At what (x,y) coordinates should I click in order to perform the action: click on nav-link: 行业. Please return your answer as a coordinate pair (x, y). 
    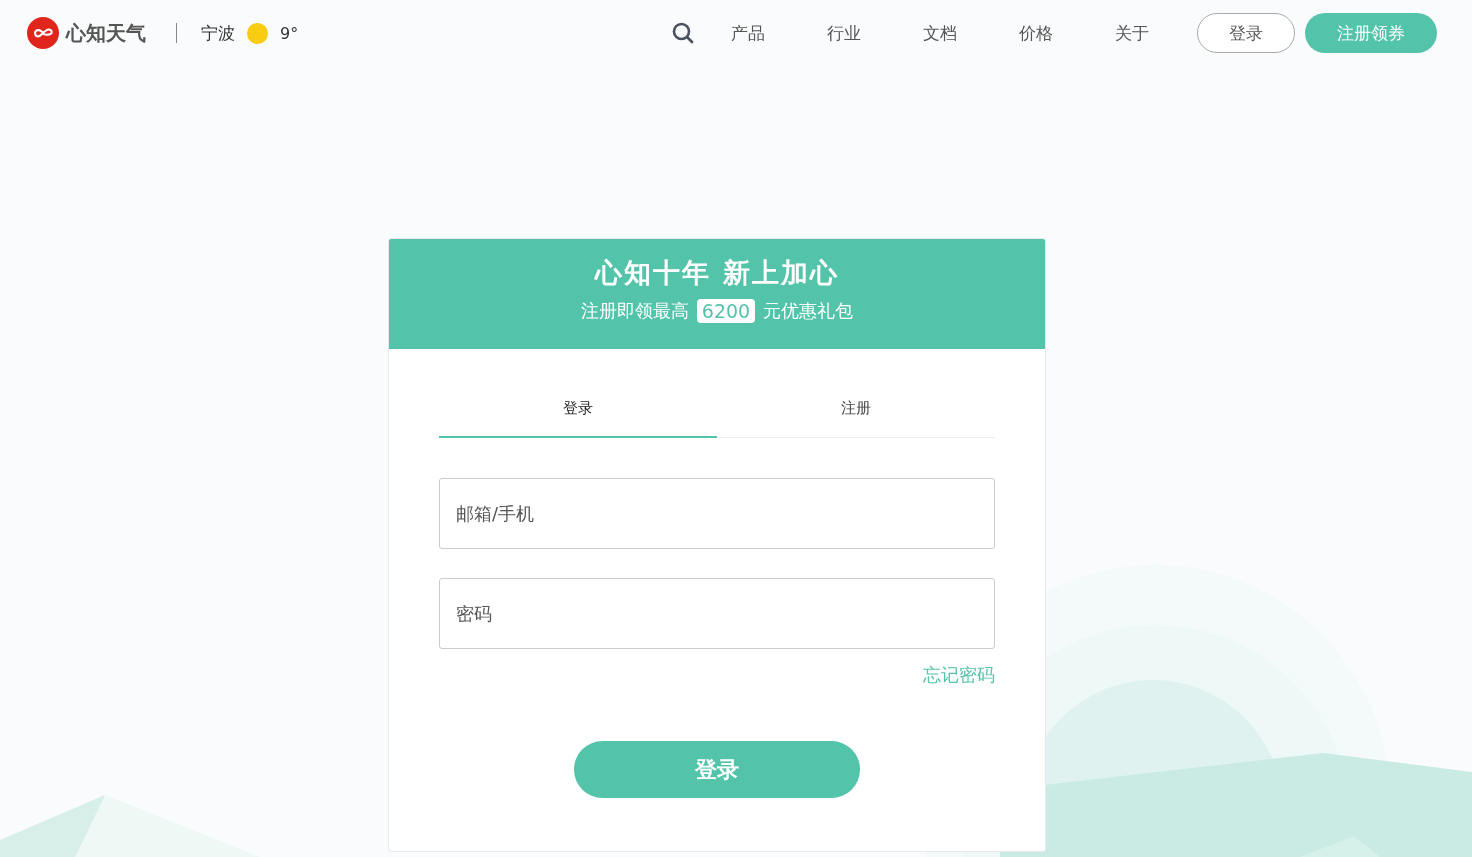
    Looking at the image, I should click on (844, 33).